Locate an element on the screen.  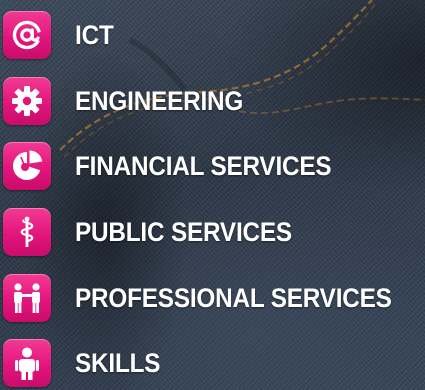
sector-label: SKILLS is located at coordinates (118, 362).